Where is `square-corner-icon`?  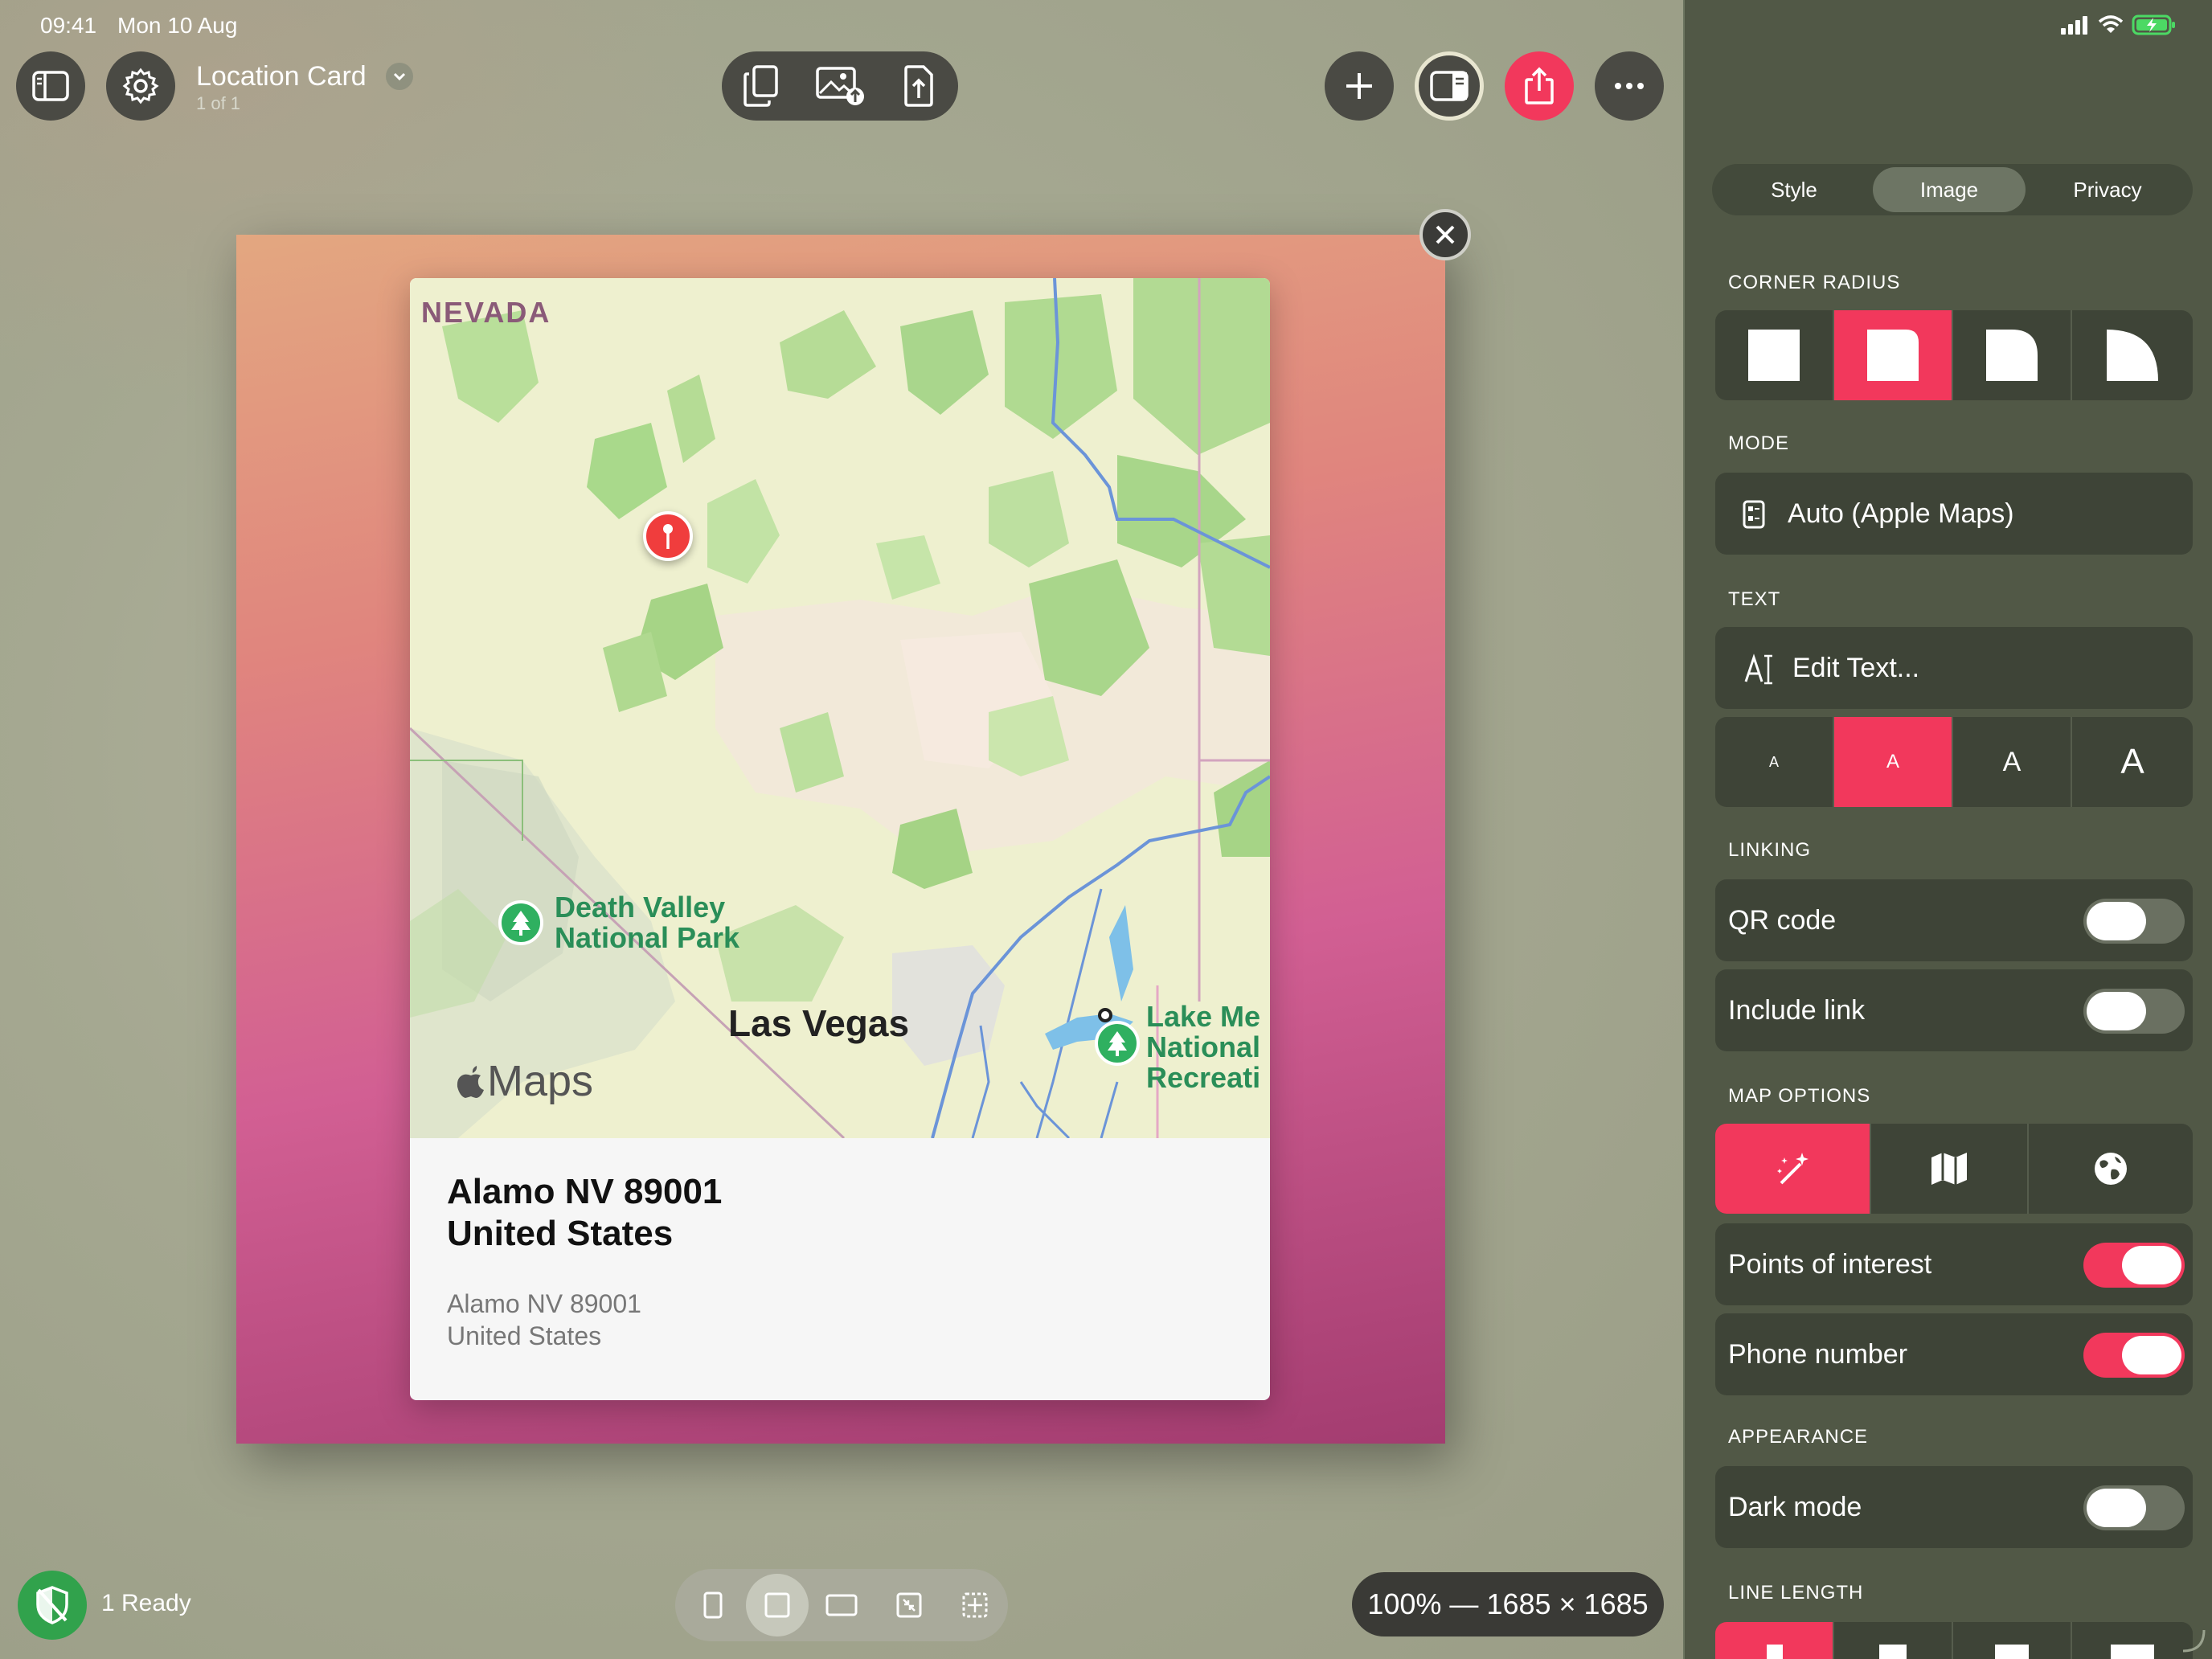
square-corner-icon is located at coordinates (1774, 355).